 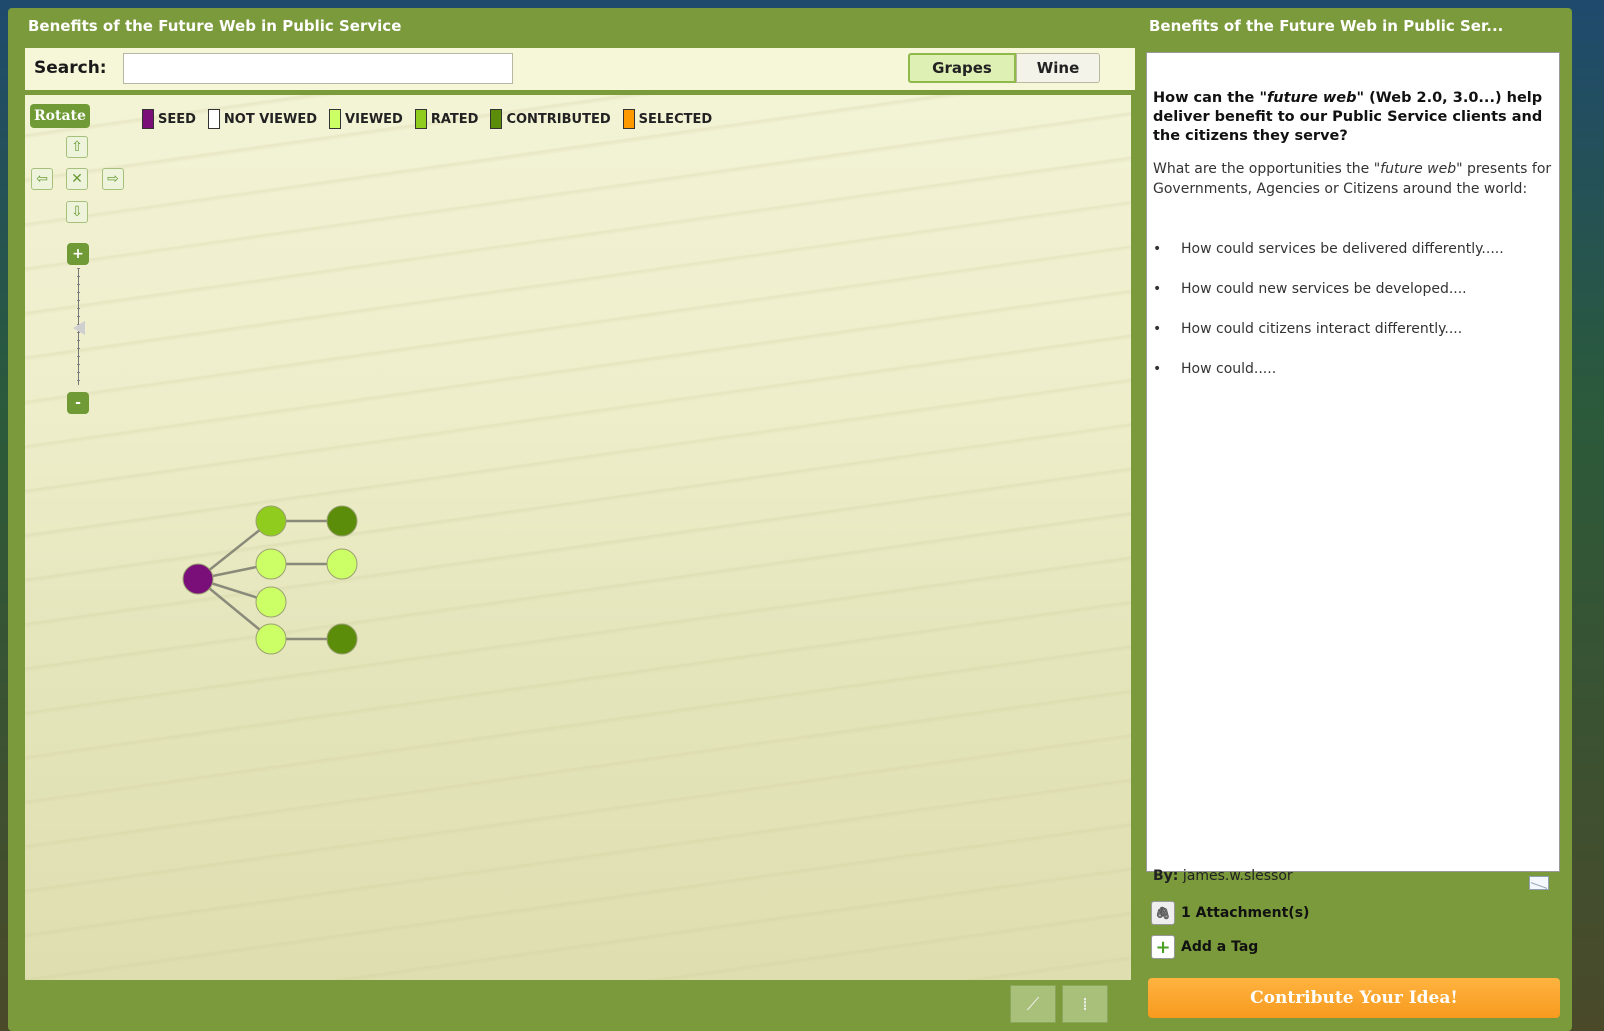 I want to click on author-row: By: james.w.slessor, so click(x=1223, y=876).